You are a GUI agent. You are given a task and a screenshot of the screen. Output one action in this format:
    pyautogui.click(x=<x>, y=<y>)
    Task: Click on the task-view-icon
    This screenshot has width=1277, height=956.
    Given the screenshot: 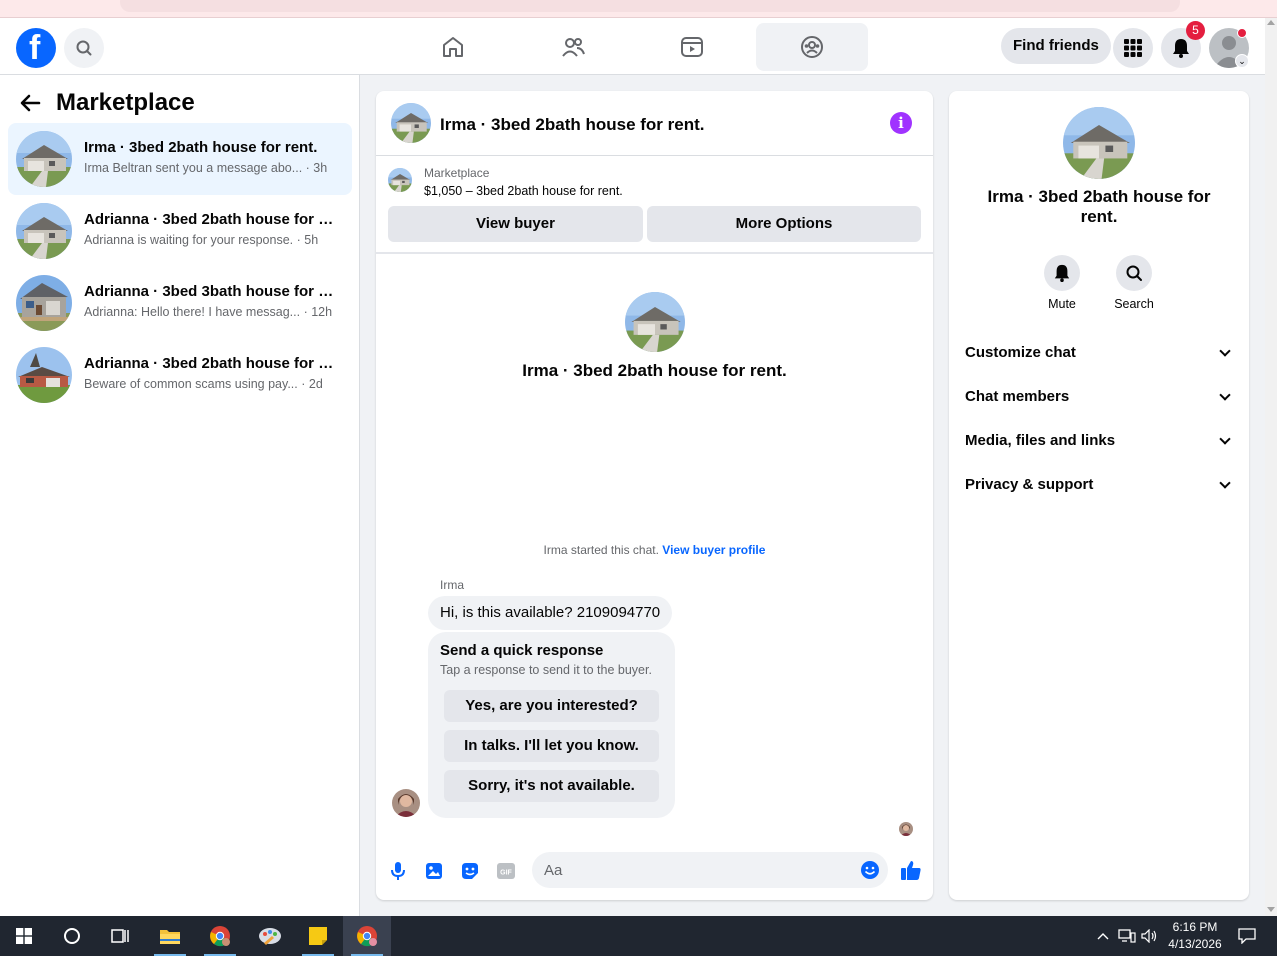 What is the action you would take?
    pyautogui.click(x=120, y=936)
    